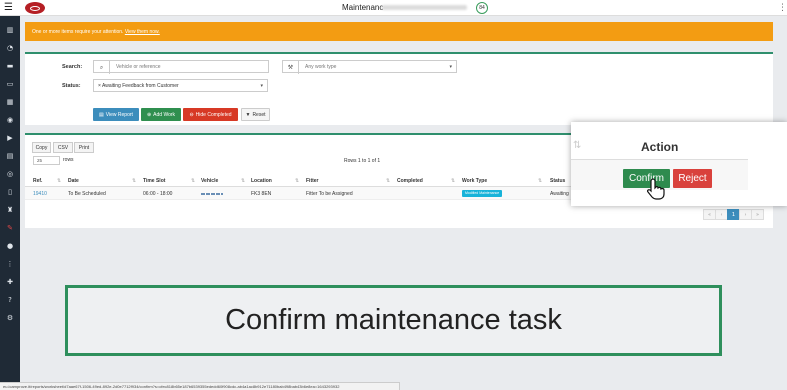 The width and height of the screenshot is (787, 390). What do you see at coordinates (73, 181) in the screenshot?
I see `col-date: Date` at bounding box center [73, 181].